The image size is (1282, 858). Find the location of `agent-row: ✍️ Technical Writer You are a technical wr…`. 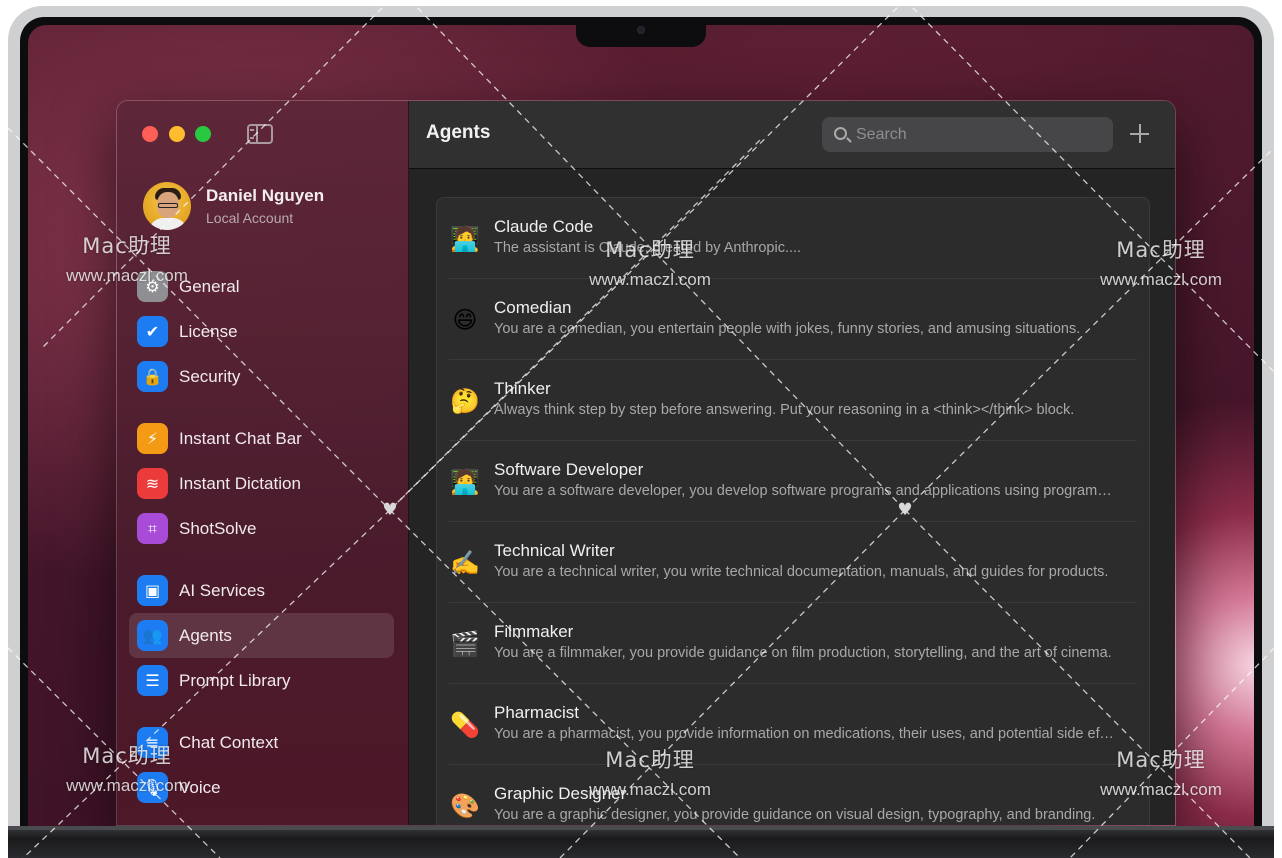

agent-row: ✍️ Technical Writer You are a technical wr… is located at coordinates (793, 562).